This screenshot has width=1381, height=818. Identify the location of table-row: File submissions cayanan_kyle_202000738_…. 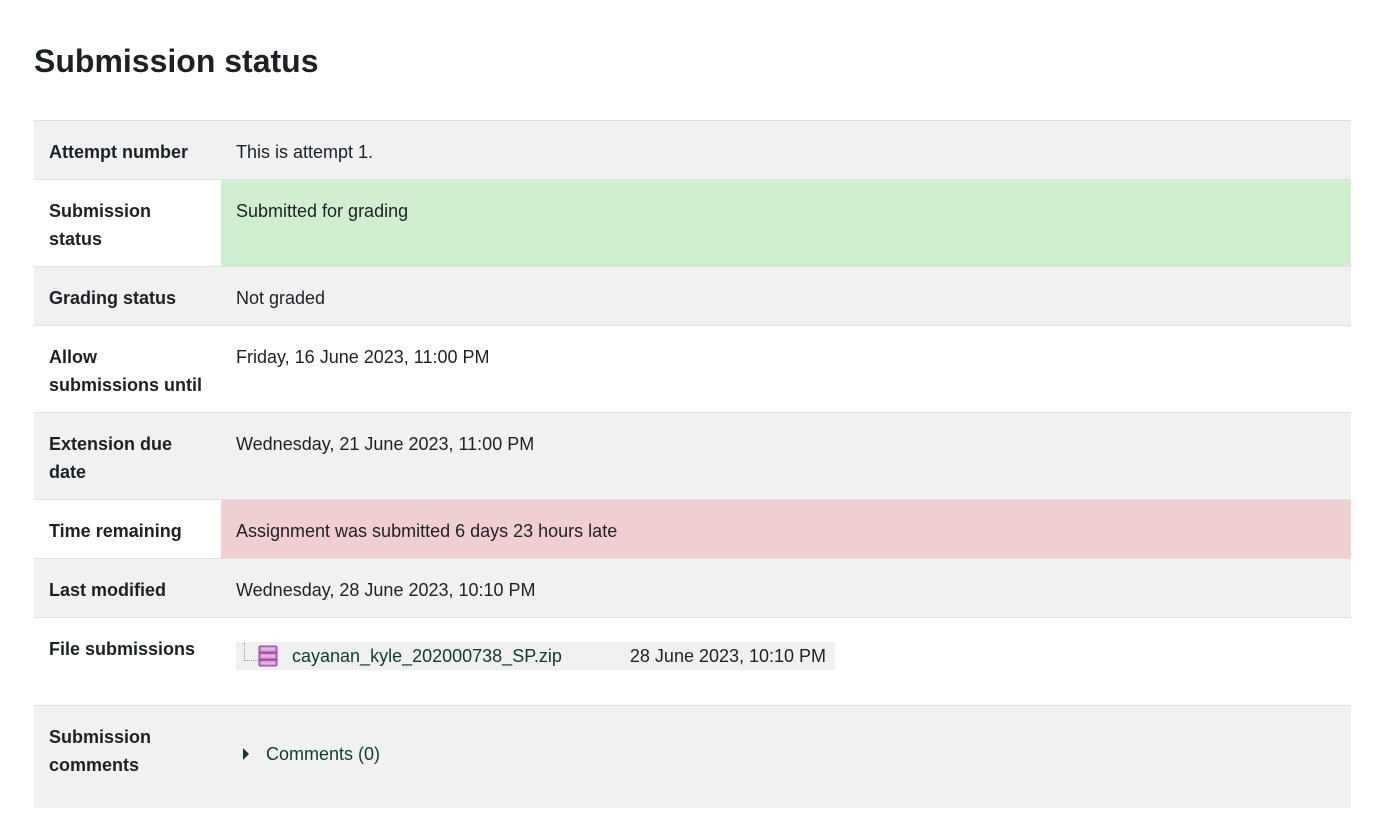
(692, 661).